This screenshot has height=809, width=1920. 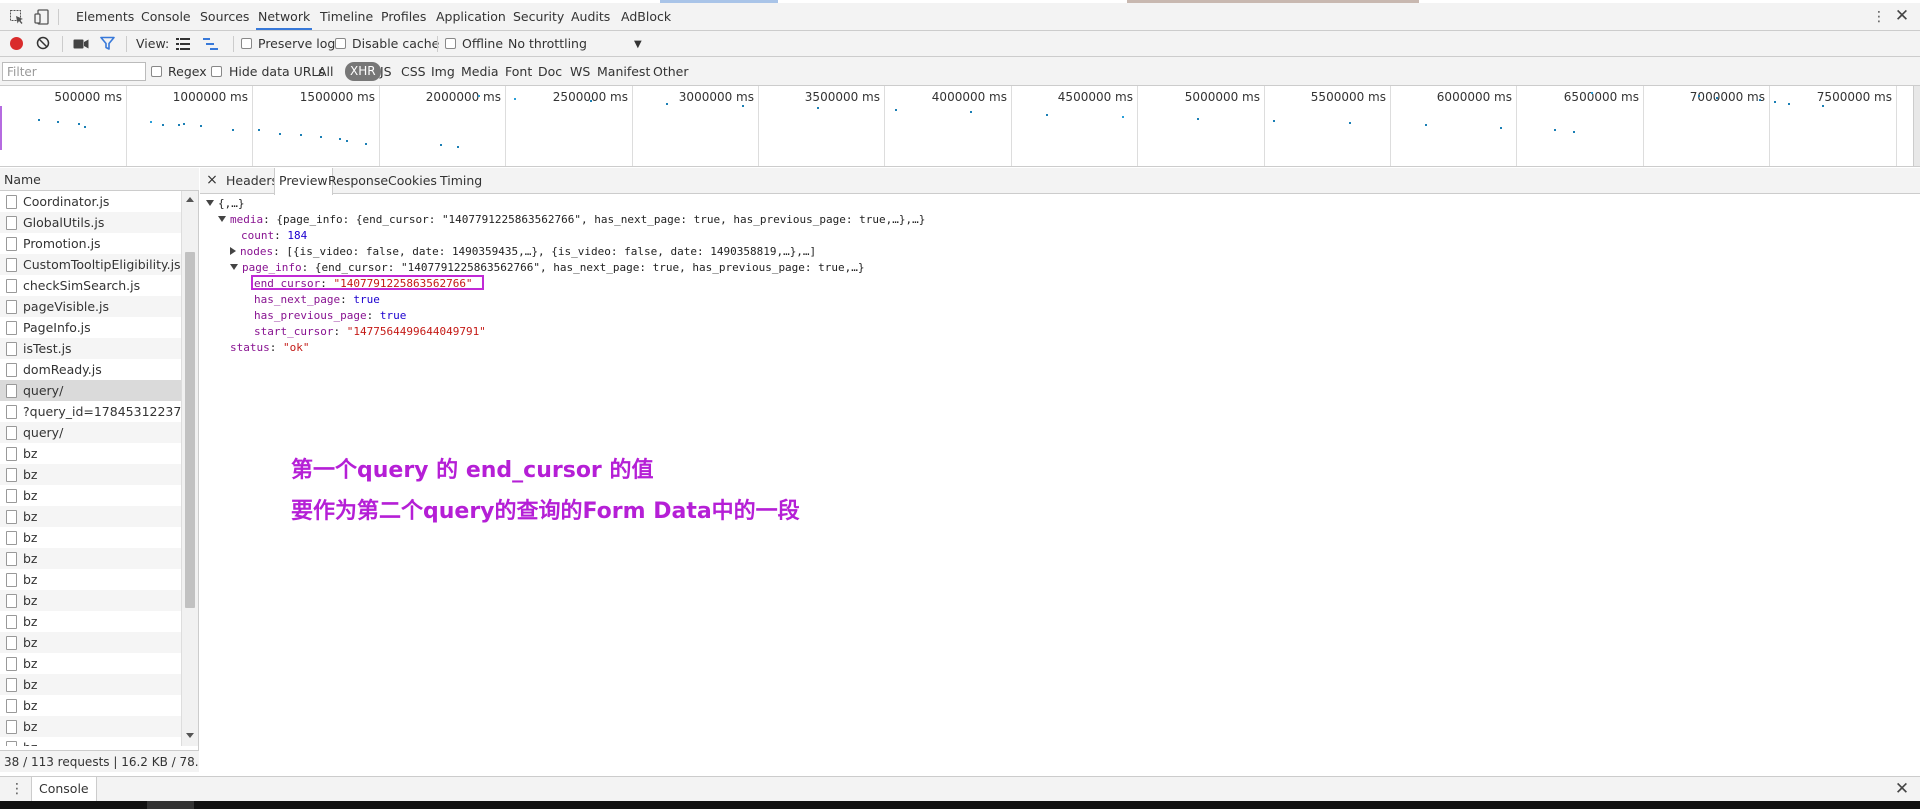 What do you see at coordinates (233, 251) in the screenshot?
I see `collapse-arrow-icon` at bounding box center [233, 251].